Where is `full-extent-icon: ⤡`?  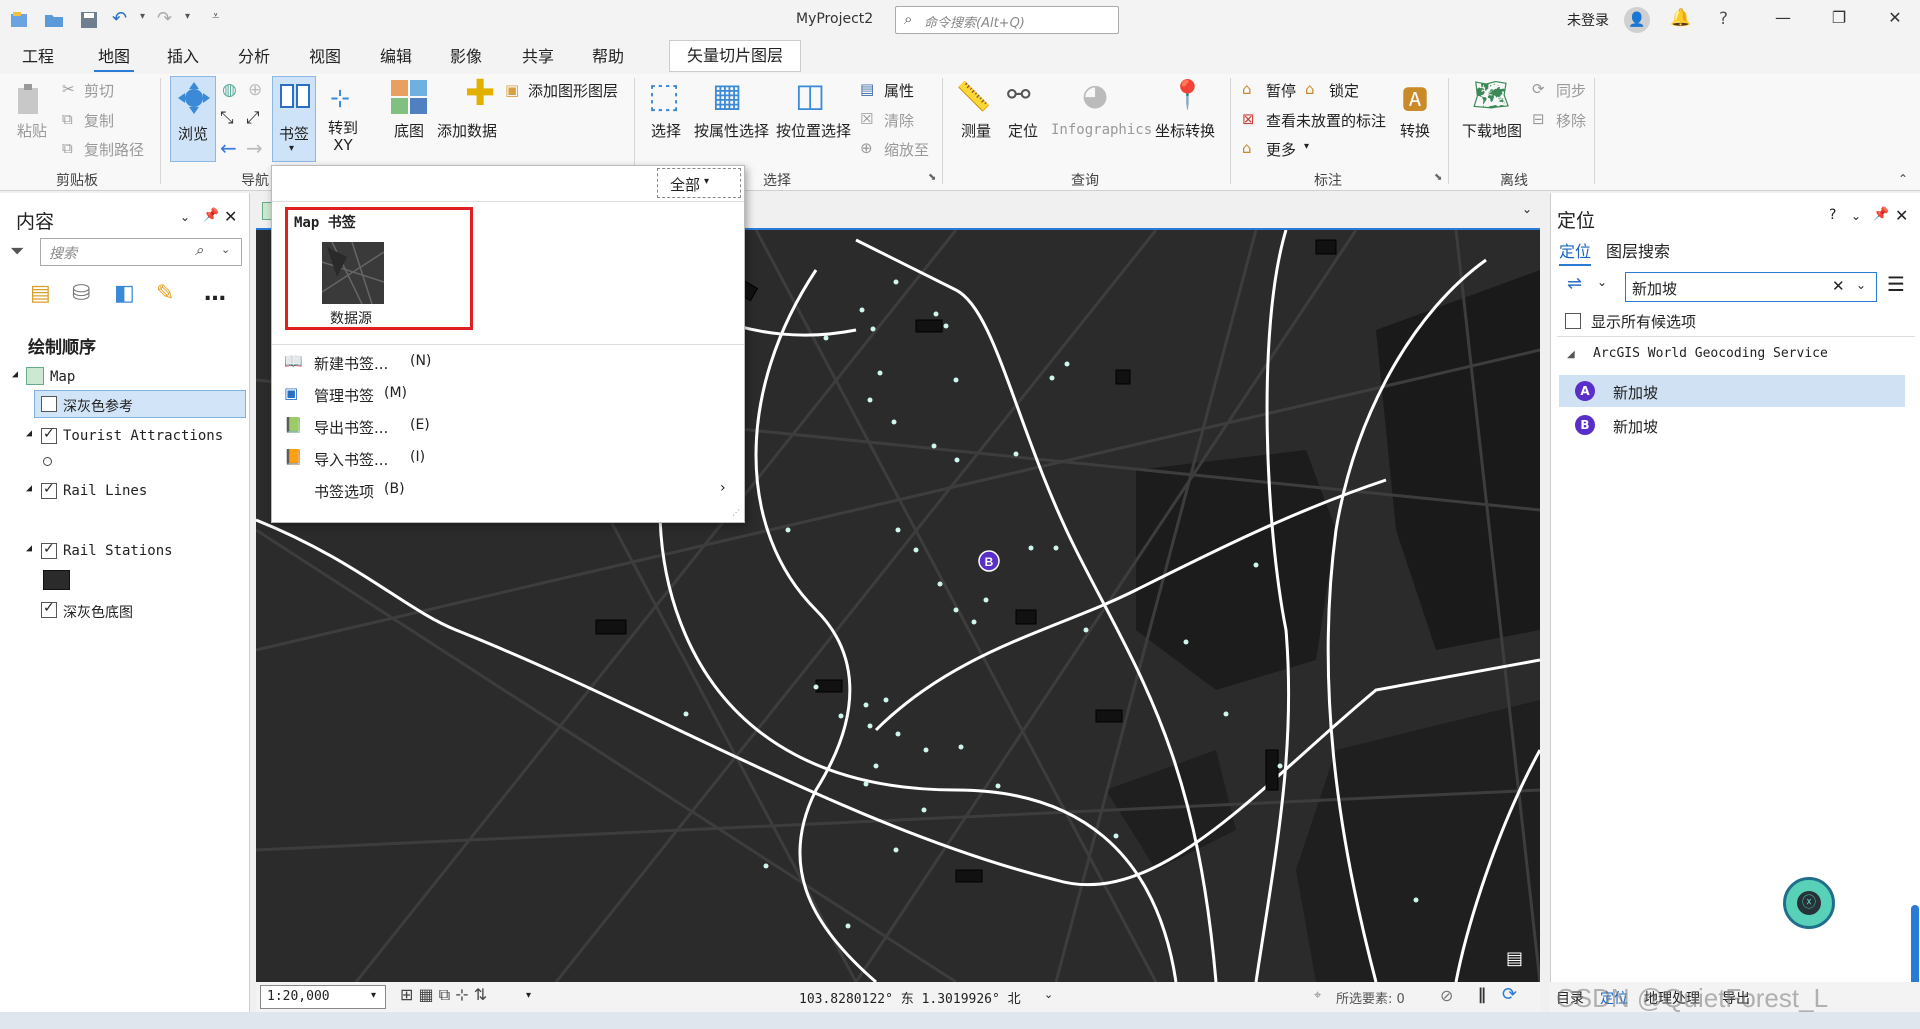
full-extent-icon: ⤡ is located at coordinates (227, 118).